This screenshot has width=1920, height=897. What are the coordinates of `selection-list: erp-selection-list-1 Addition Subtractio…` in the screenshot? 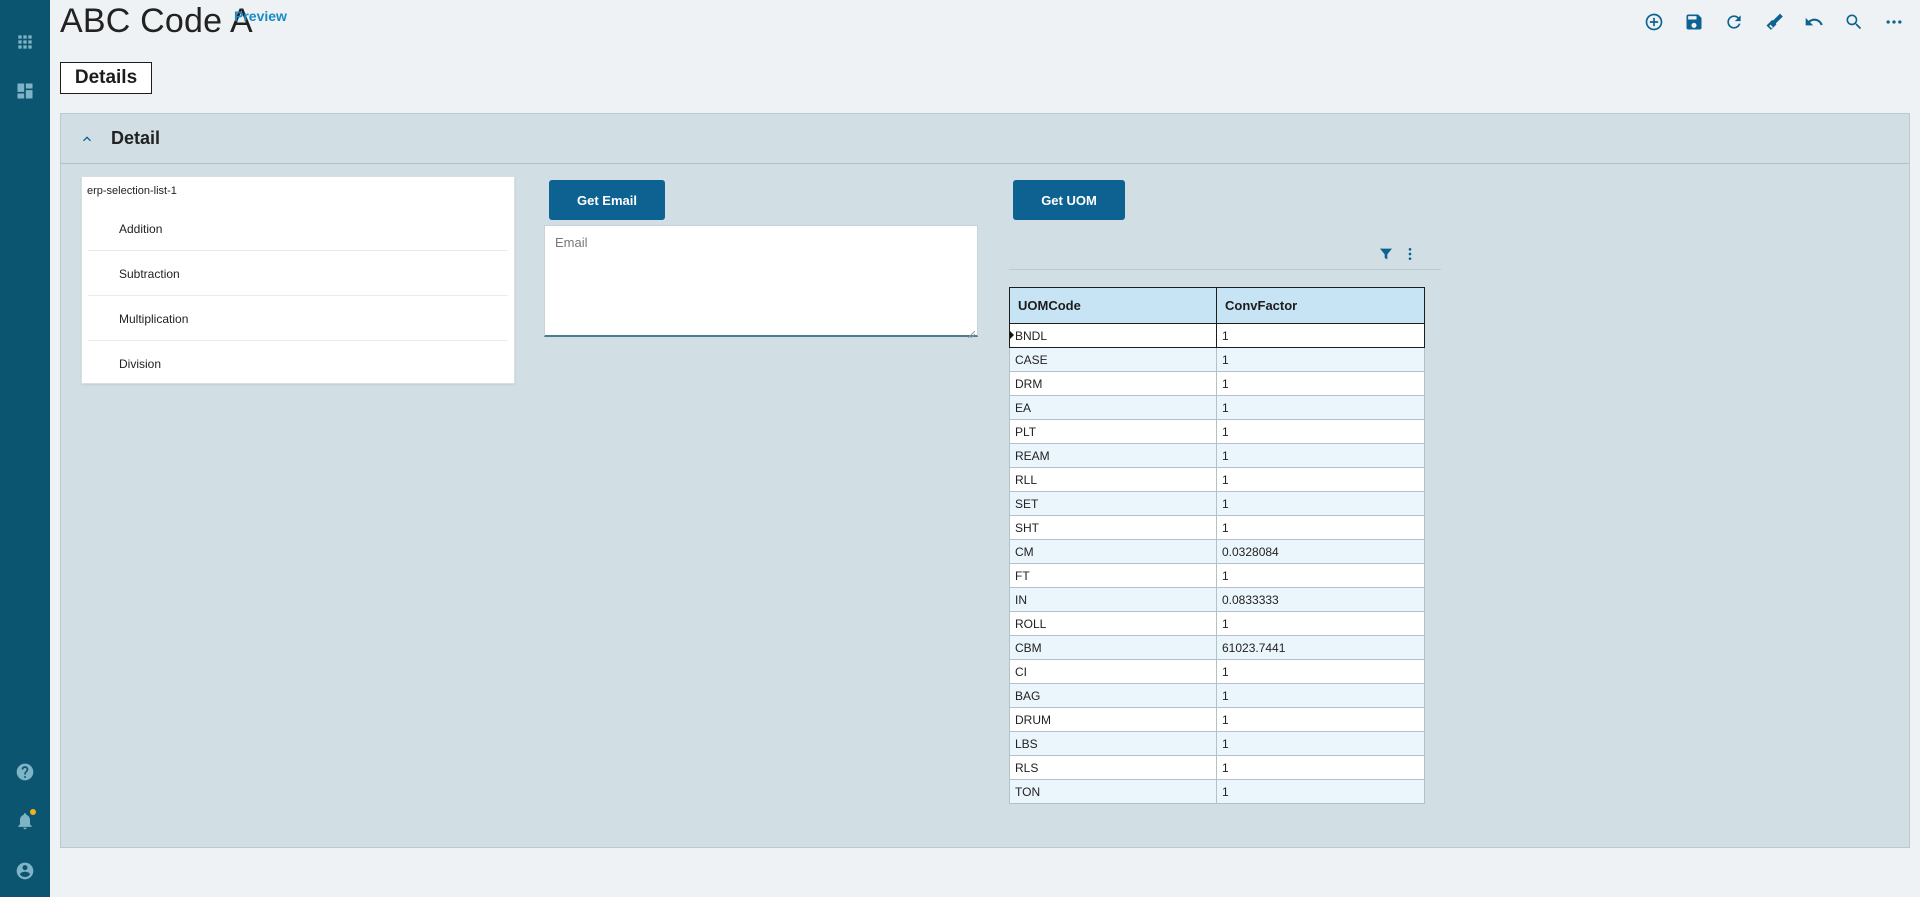 It's located at (298, 280).